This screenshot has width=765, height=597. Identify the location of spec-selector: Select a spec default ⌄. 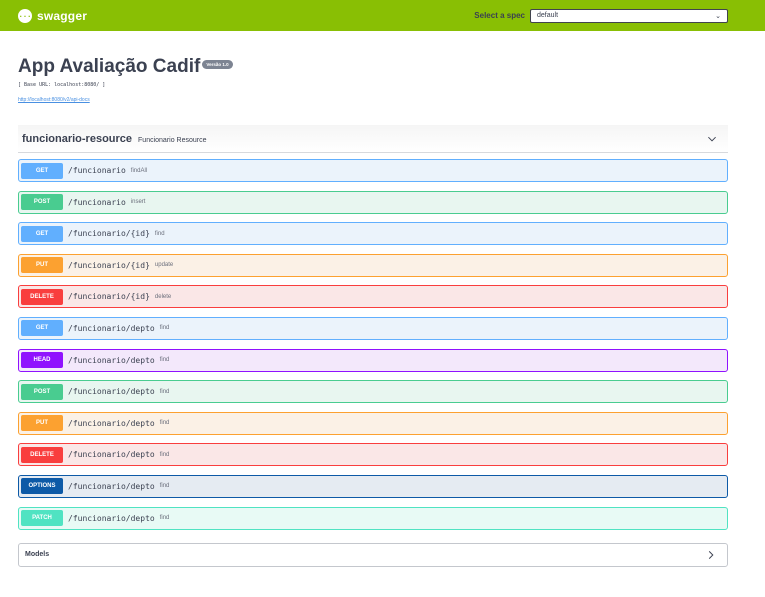
(601, 15).